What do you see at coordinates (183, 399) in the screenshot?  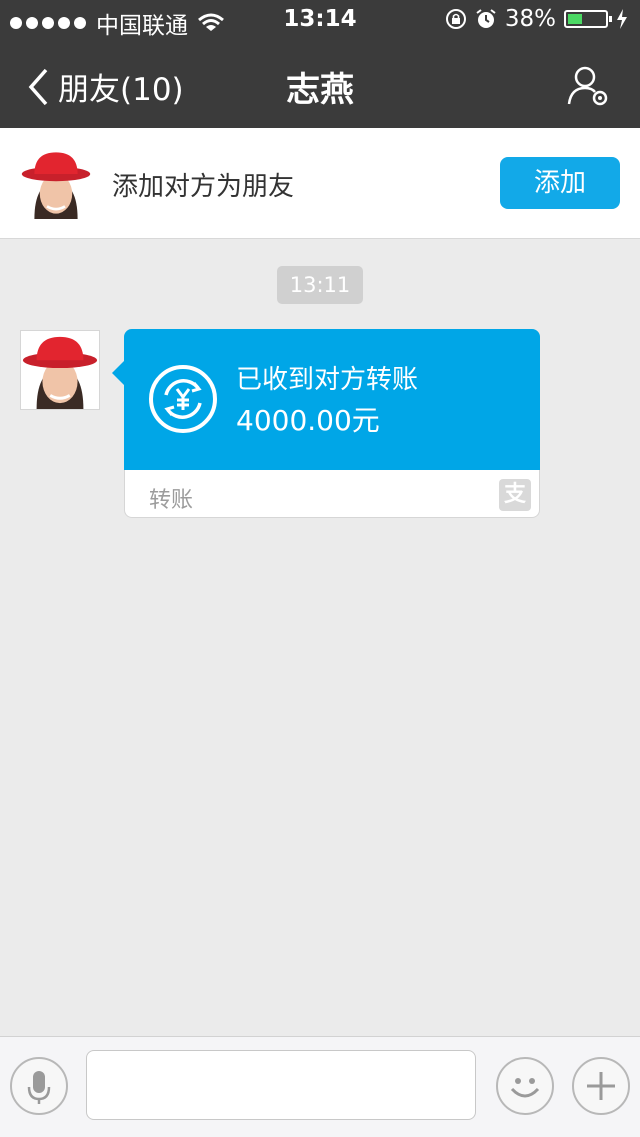 I see `yuan-transfer-icon` at bounding box center [183, 399].